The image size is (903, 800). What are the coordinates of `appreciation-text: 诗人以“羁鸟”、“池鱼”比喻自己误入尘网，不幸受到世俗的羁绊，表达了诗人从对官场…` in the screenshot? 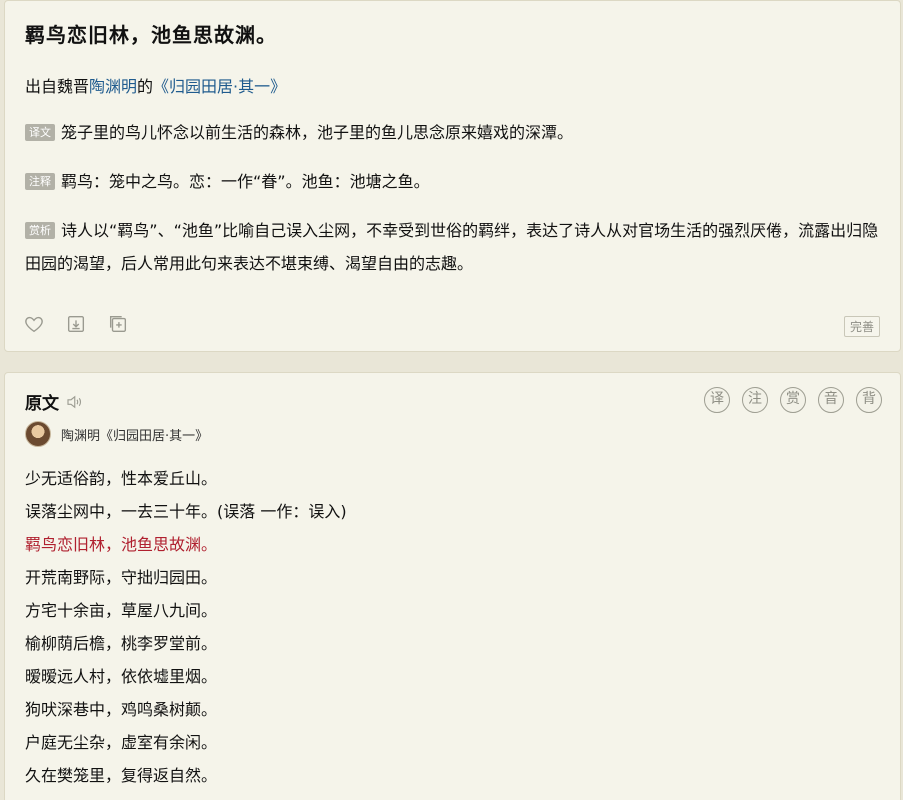 It's located at (452, 247).